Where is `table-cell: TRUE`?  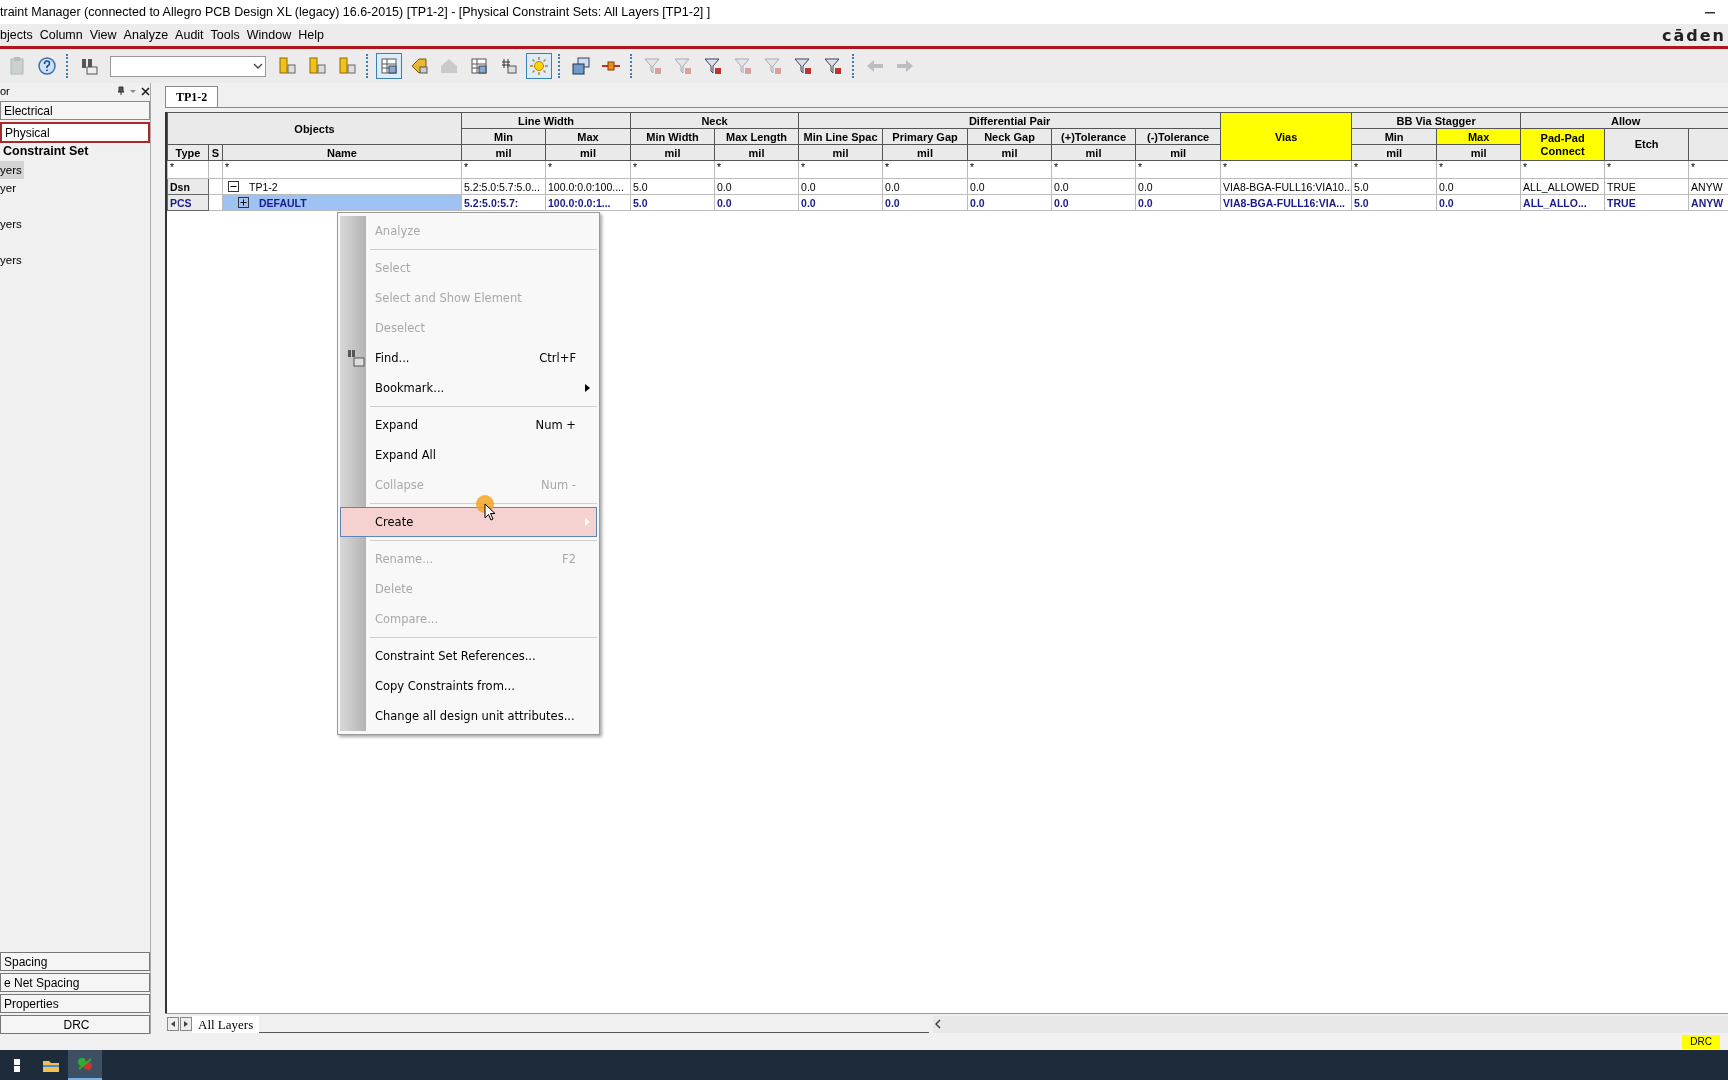
table-cell: TRUE is located at coordinates (1646, 202).